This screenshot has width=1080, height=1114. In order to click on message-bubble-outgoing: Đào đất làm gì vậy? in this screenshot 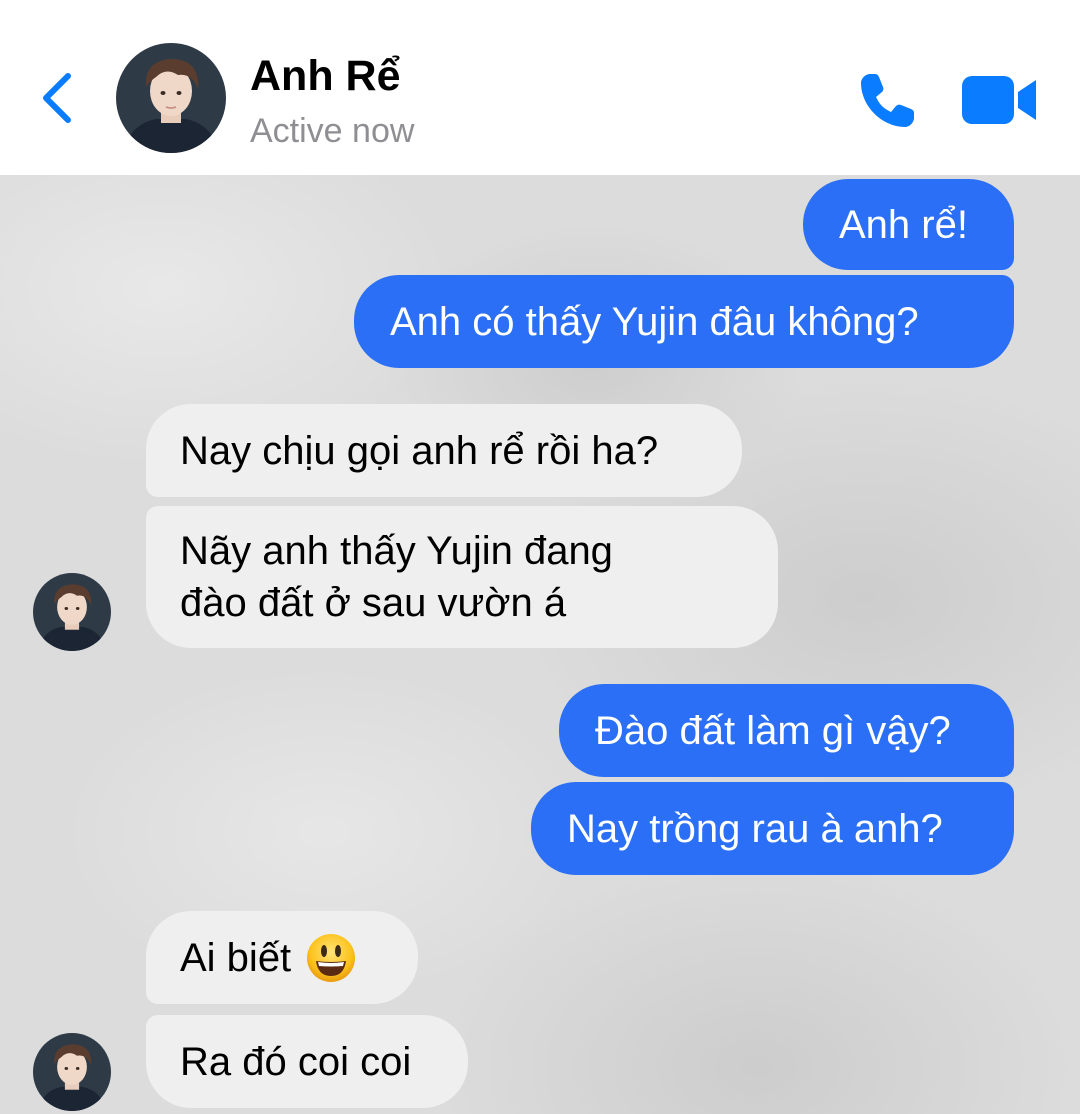, I will do `click(786, 730)`.